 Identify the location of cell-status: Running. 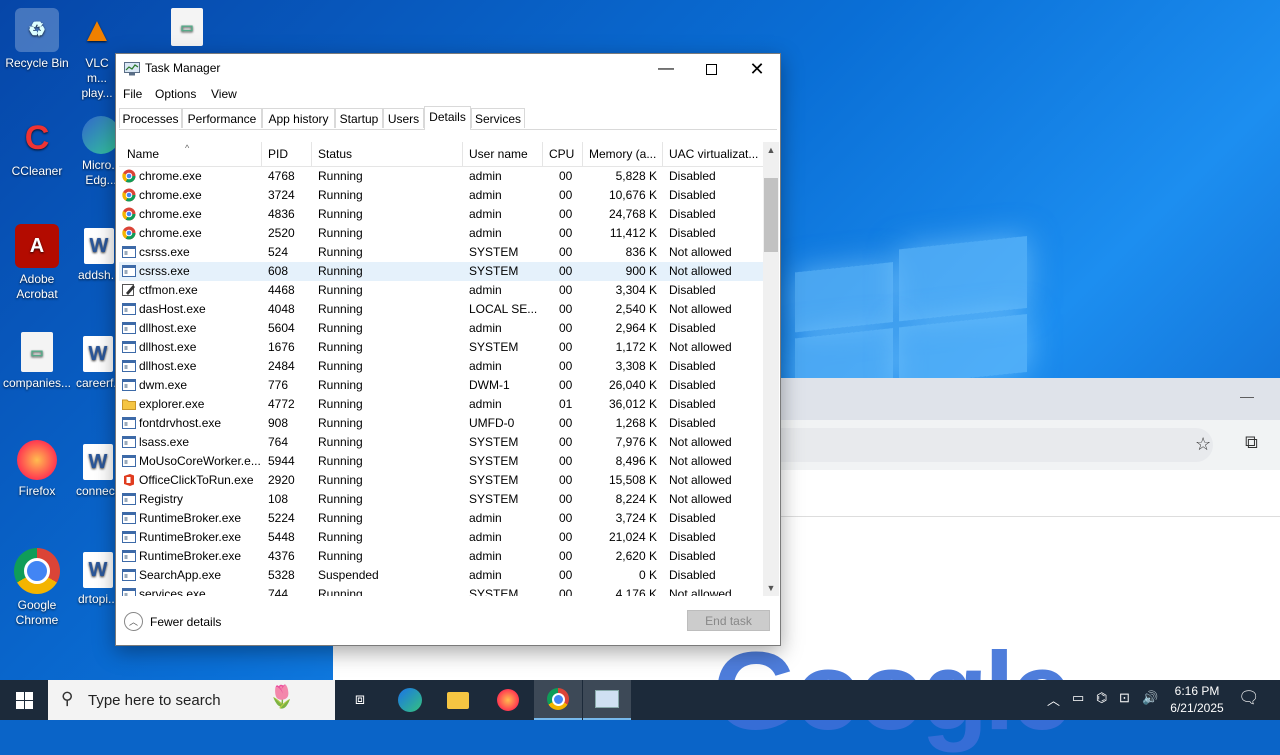
(340, 195).